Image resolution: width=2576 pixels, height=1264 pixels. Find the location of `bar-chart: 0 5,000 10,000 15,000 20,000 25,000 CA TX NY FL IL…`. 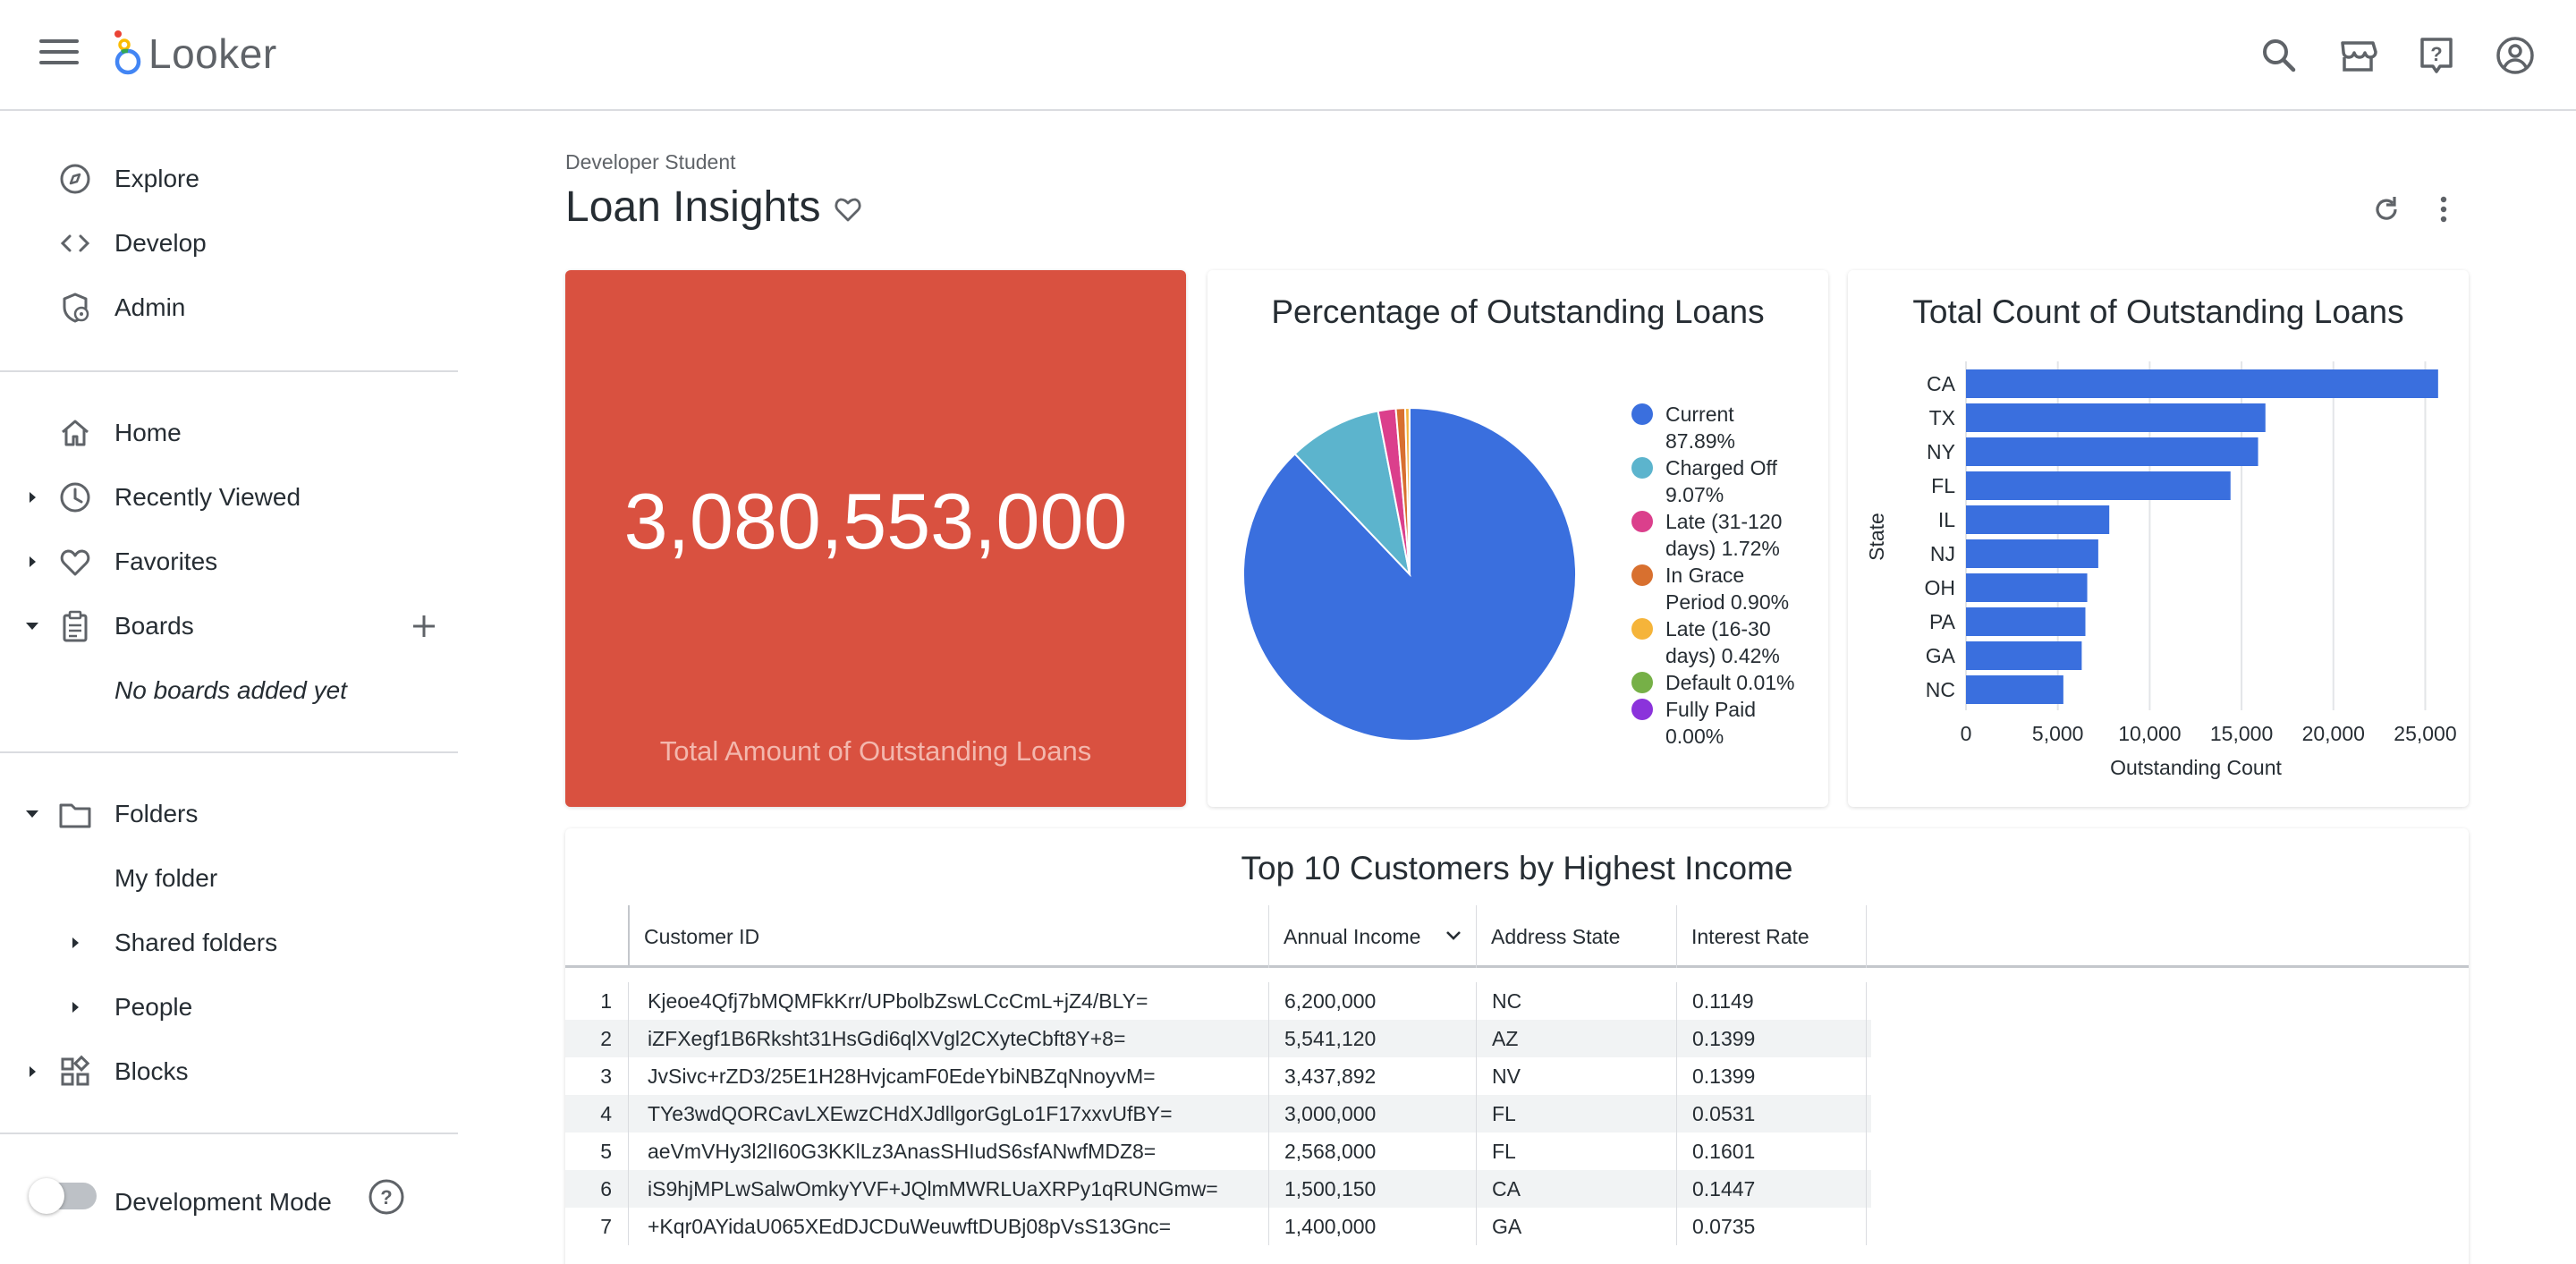

bar-chart: 0 5,000 10,000 15,000 20,000 25,000 CA TX NY FL IL… is located at coordinates (2161, 570).